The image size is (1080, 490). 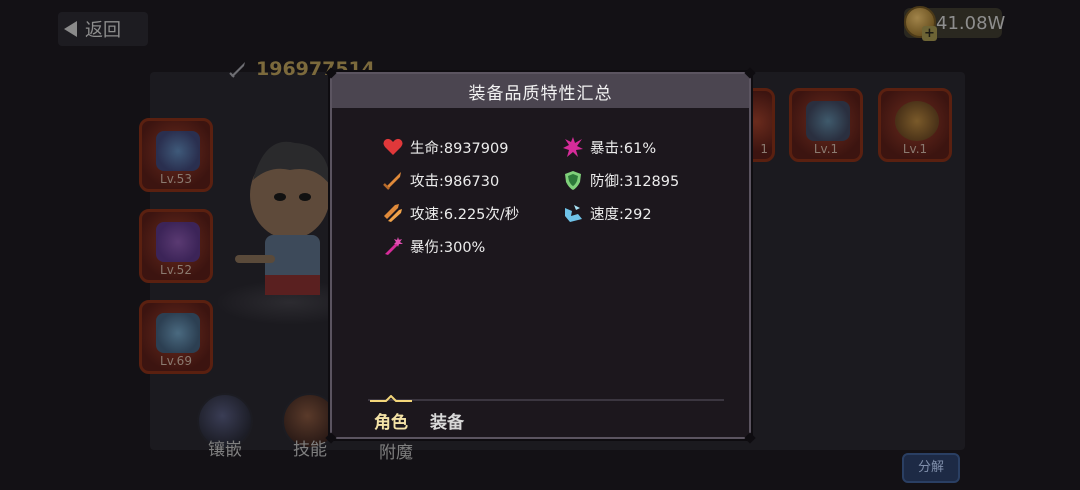 I want to click on equipment-slot-armor: Lv.52, so click(x=176, y=246).